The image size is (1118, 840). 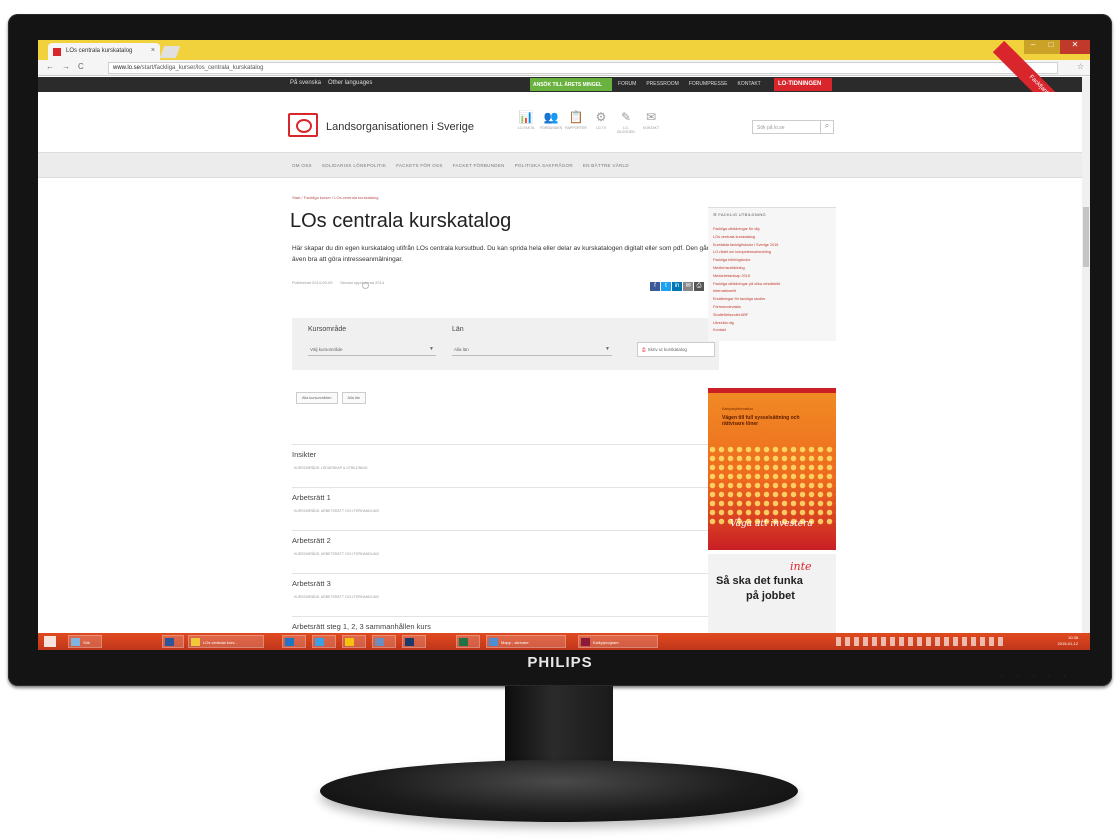 I want to click on top-link-press: PRESSROOM, so click(x=662, y=84).